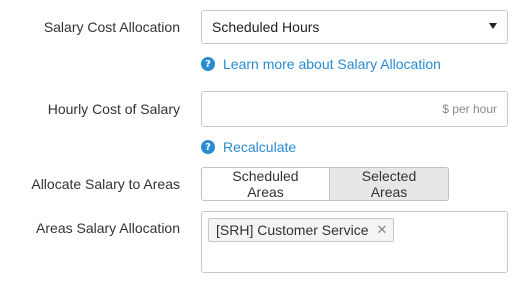 This screenshot has height=283, width=517. I want to click on learn-more-link-text: Learn more about Salary Allocation, so click(332, 64).